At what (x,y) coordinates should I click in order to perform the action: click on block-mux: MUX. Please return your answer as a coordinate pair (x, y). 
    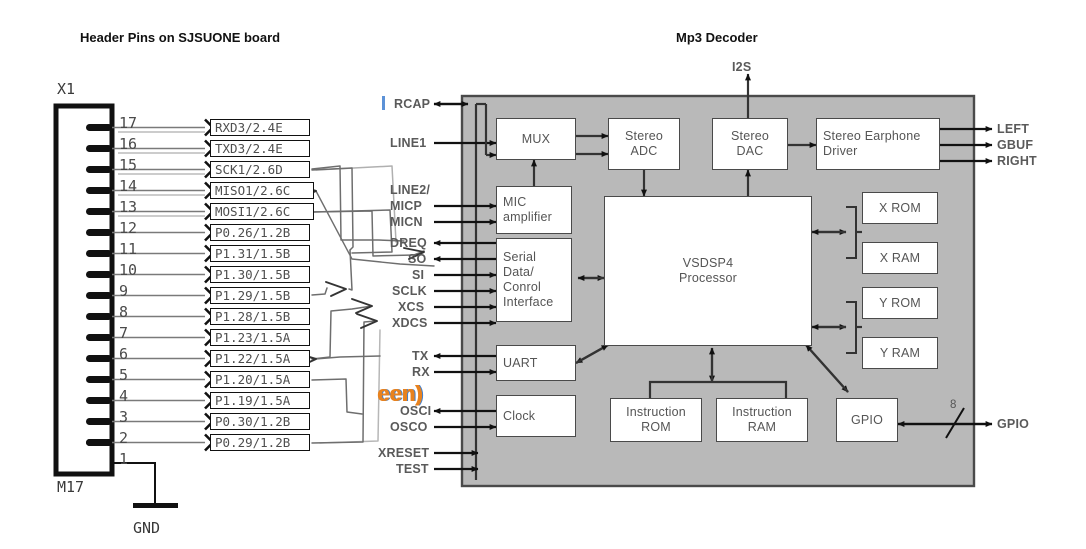
    Looking at the image, I should click on (536, 139).